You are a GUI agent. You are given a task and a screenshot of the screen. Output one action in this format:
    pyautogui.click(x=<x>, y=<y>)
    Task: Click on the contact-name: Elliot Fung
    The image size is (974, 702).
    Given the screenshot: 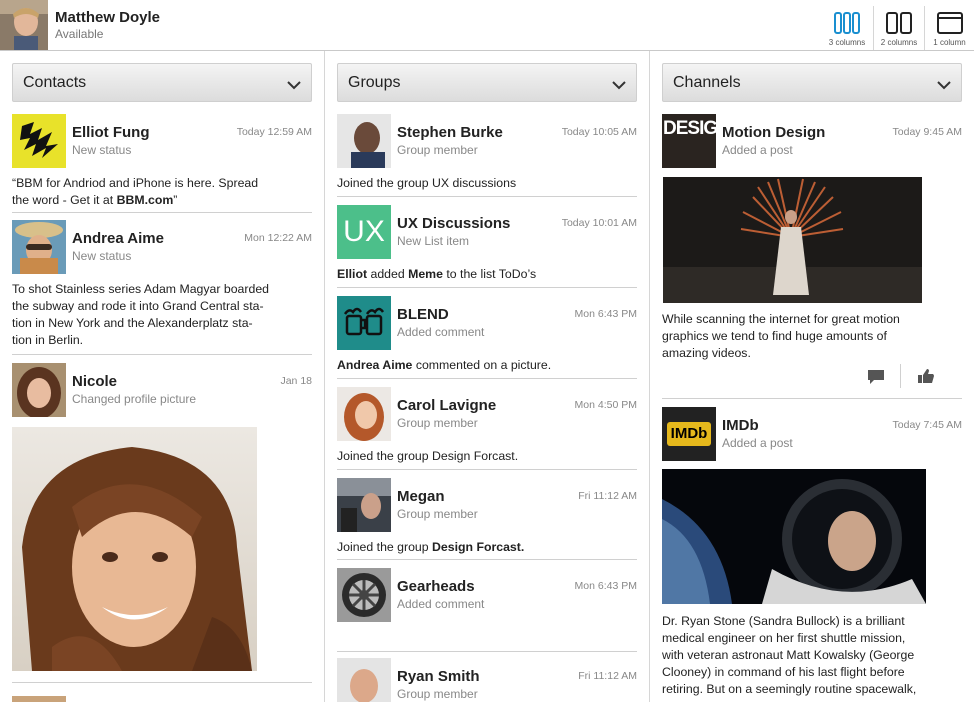 What is the action you would take?
    pyautogui.click(x=111, y=132)
    